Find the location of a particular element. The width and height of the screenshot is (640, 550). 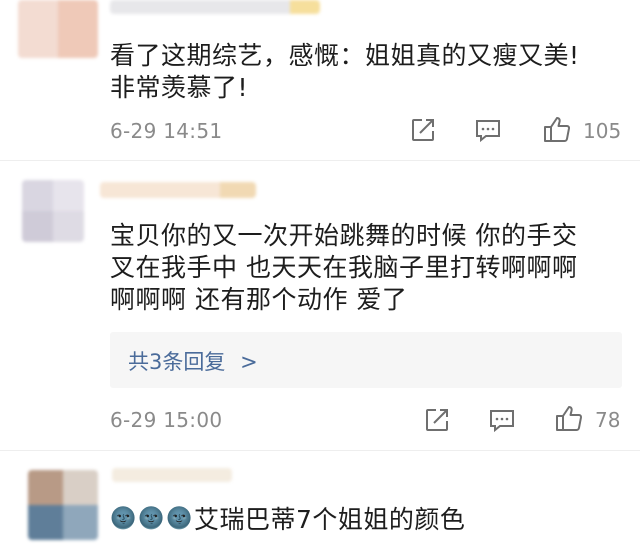

like-count: 105 is located at coordinates (602, 131).